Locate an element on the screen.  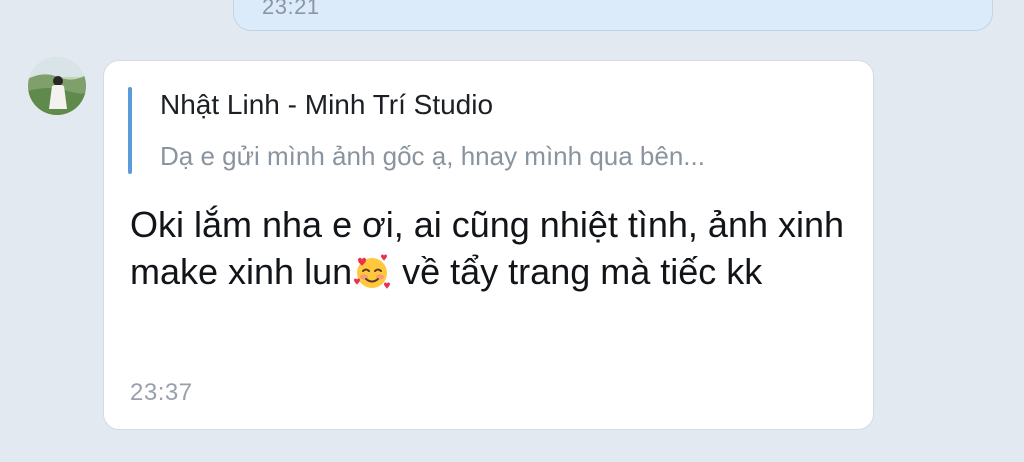
previous-message-bubble: 23:21 is located at coordinates (613, 15).